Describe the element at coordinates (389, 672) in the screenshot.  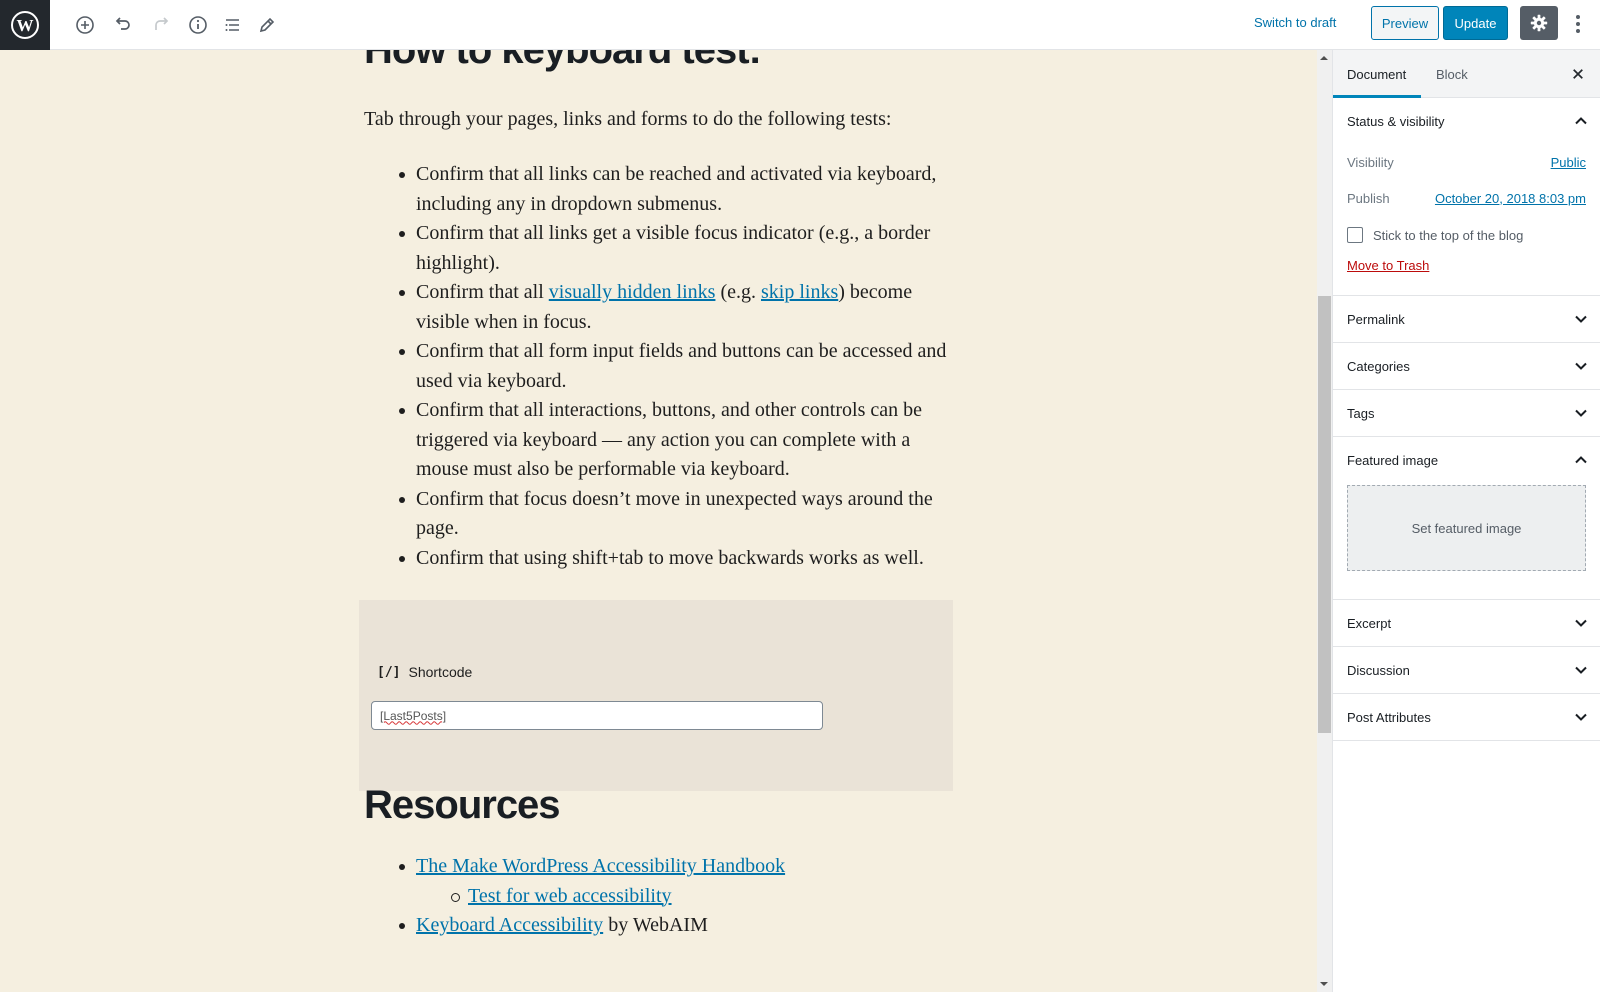
I see `shortcode-icon: [/]` at that location.